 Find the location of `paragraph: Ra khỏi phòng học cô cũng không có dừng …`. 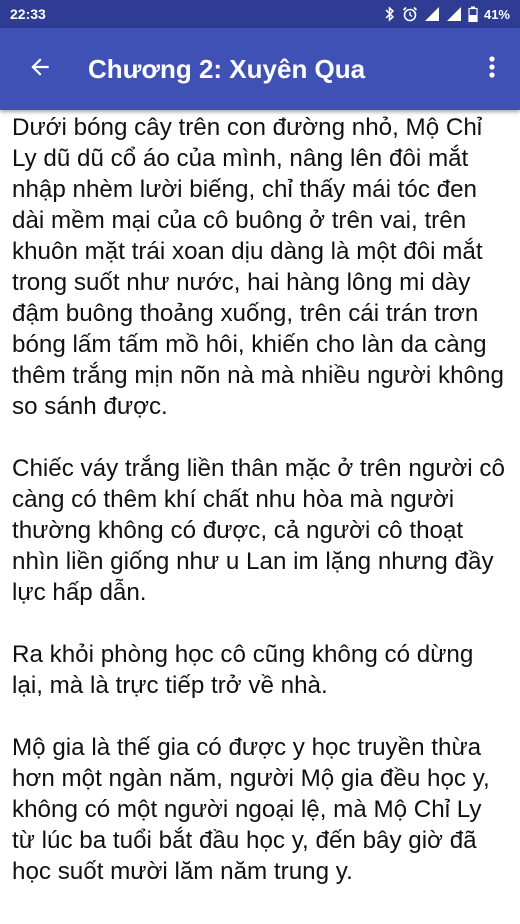

paragraph: Ra khỏi phòng học cô cũng không có dừng … is located at coordinates (243, 670).